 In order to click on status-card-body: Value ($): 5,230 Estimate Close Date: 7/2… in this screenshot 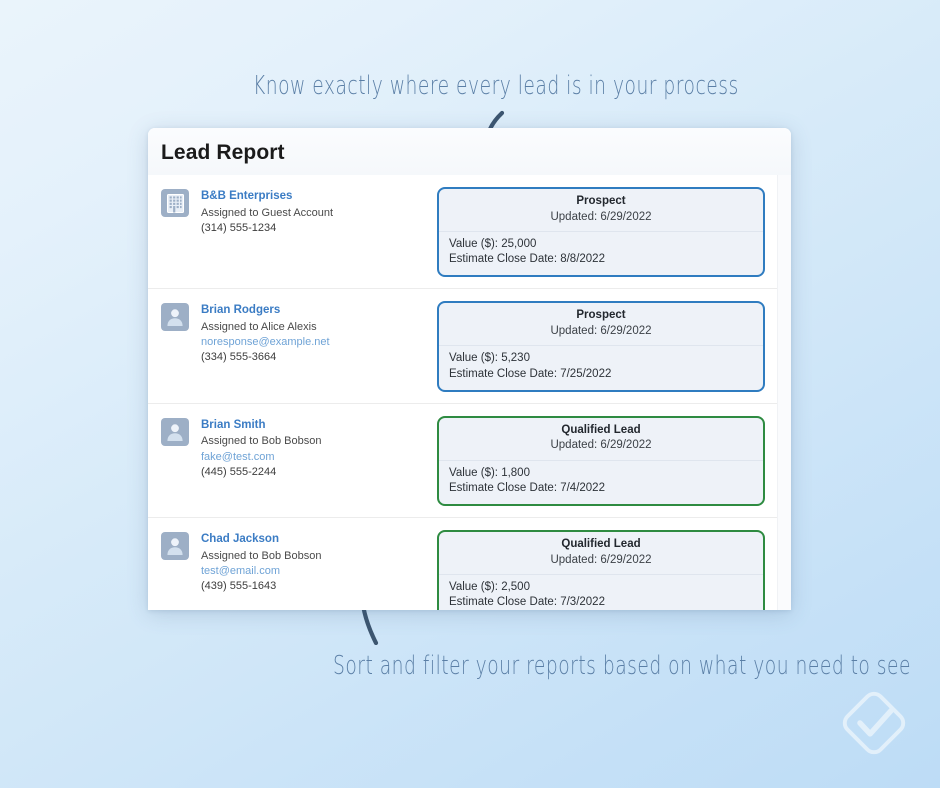, I will do `click(601, 367)`.